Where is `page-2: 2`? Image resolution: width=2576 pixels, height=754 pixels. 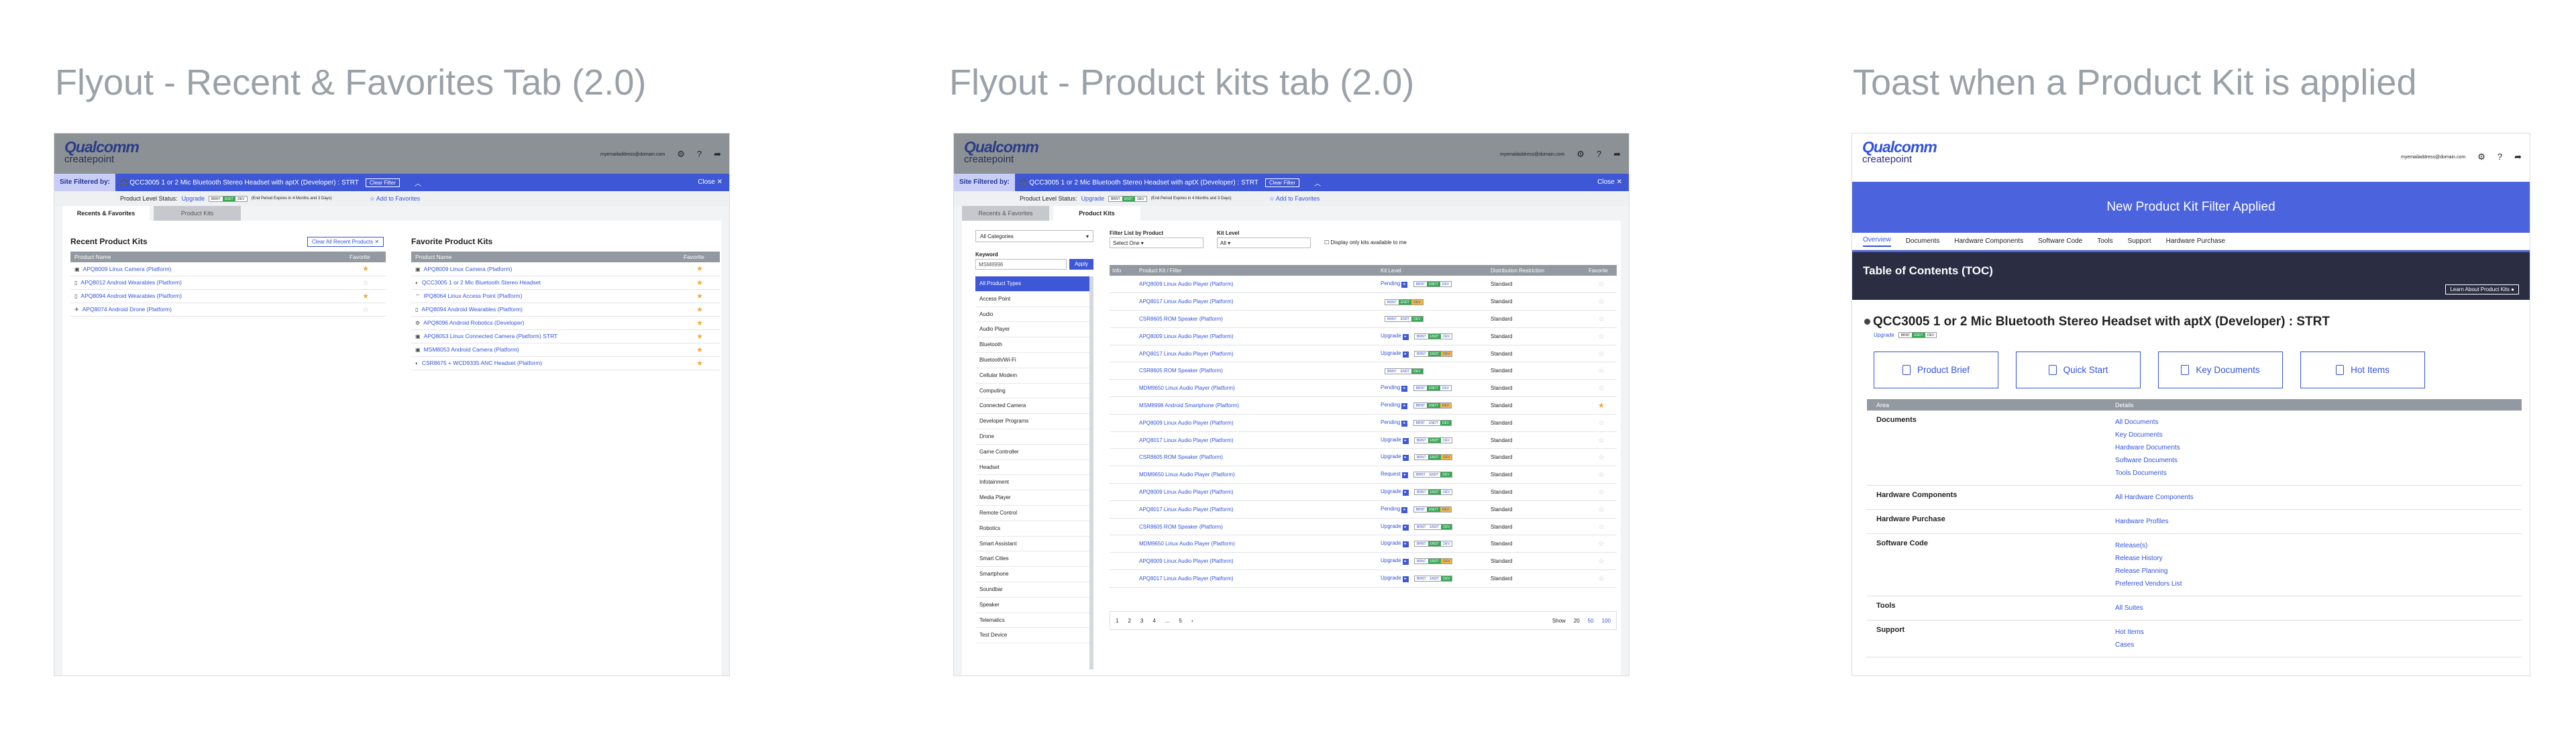 page-2: 2 is located at coordinates (1129, 621).